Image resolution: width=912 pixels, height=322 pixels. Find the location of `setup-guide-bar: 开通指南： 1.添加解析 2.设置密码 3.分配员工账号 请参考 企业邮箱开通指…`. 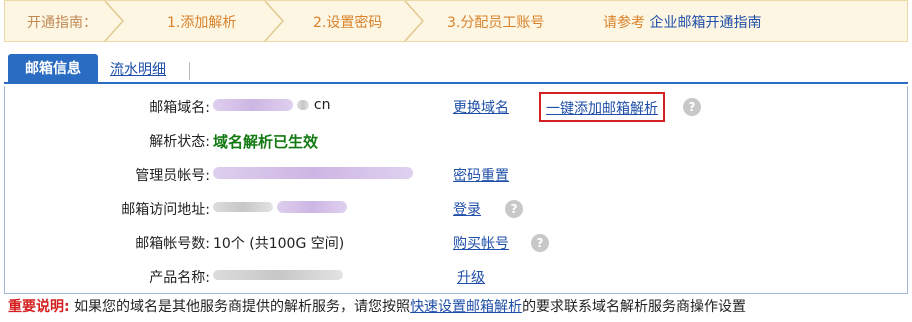

setup-guide-bar: 开通指南： 1.添加解析 2.设置密码 3.分配员工账号 请参考 企业邮箱开通指… is located at coordinates (456, 21).